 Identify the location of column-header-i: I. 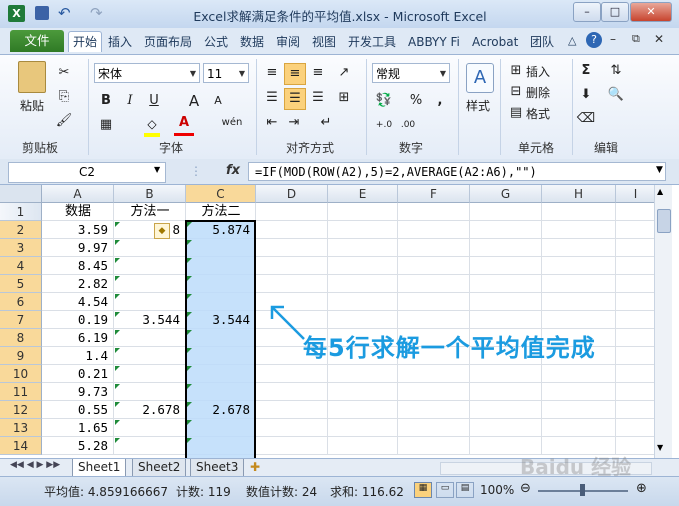
(635, 194).